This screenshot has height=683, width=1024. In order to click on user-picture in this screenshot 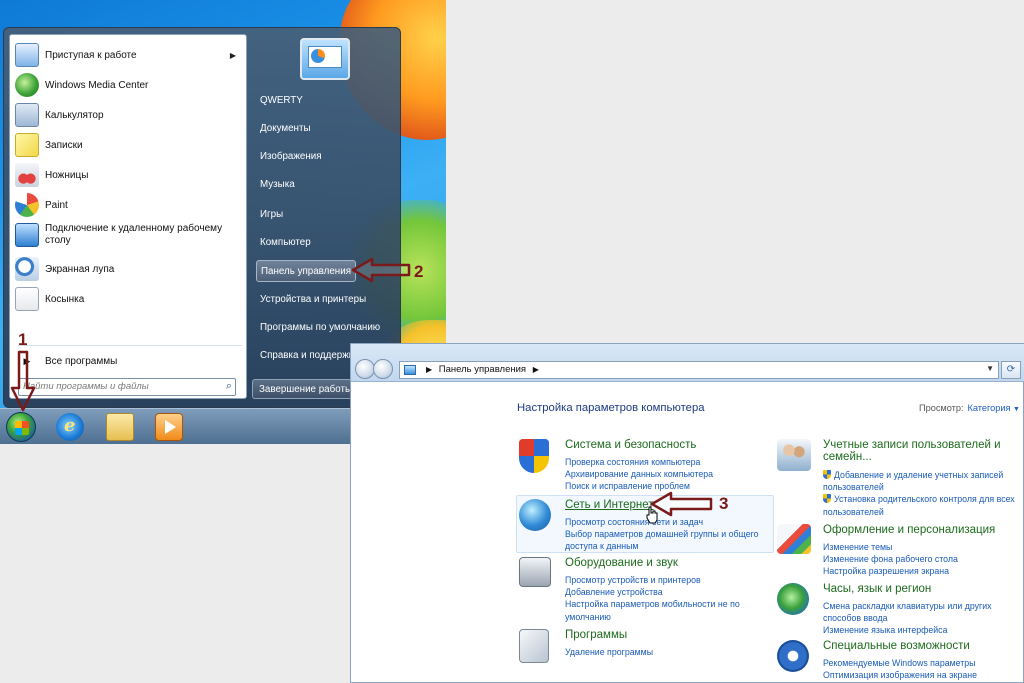, I will do `click(325, 59)`.